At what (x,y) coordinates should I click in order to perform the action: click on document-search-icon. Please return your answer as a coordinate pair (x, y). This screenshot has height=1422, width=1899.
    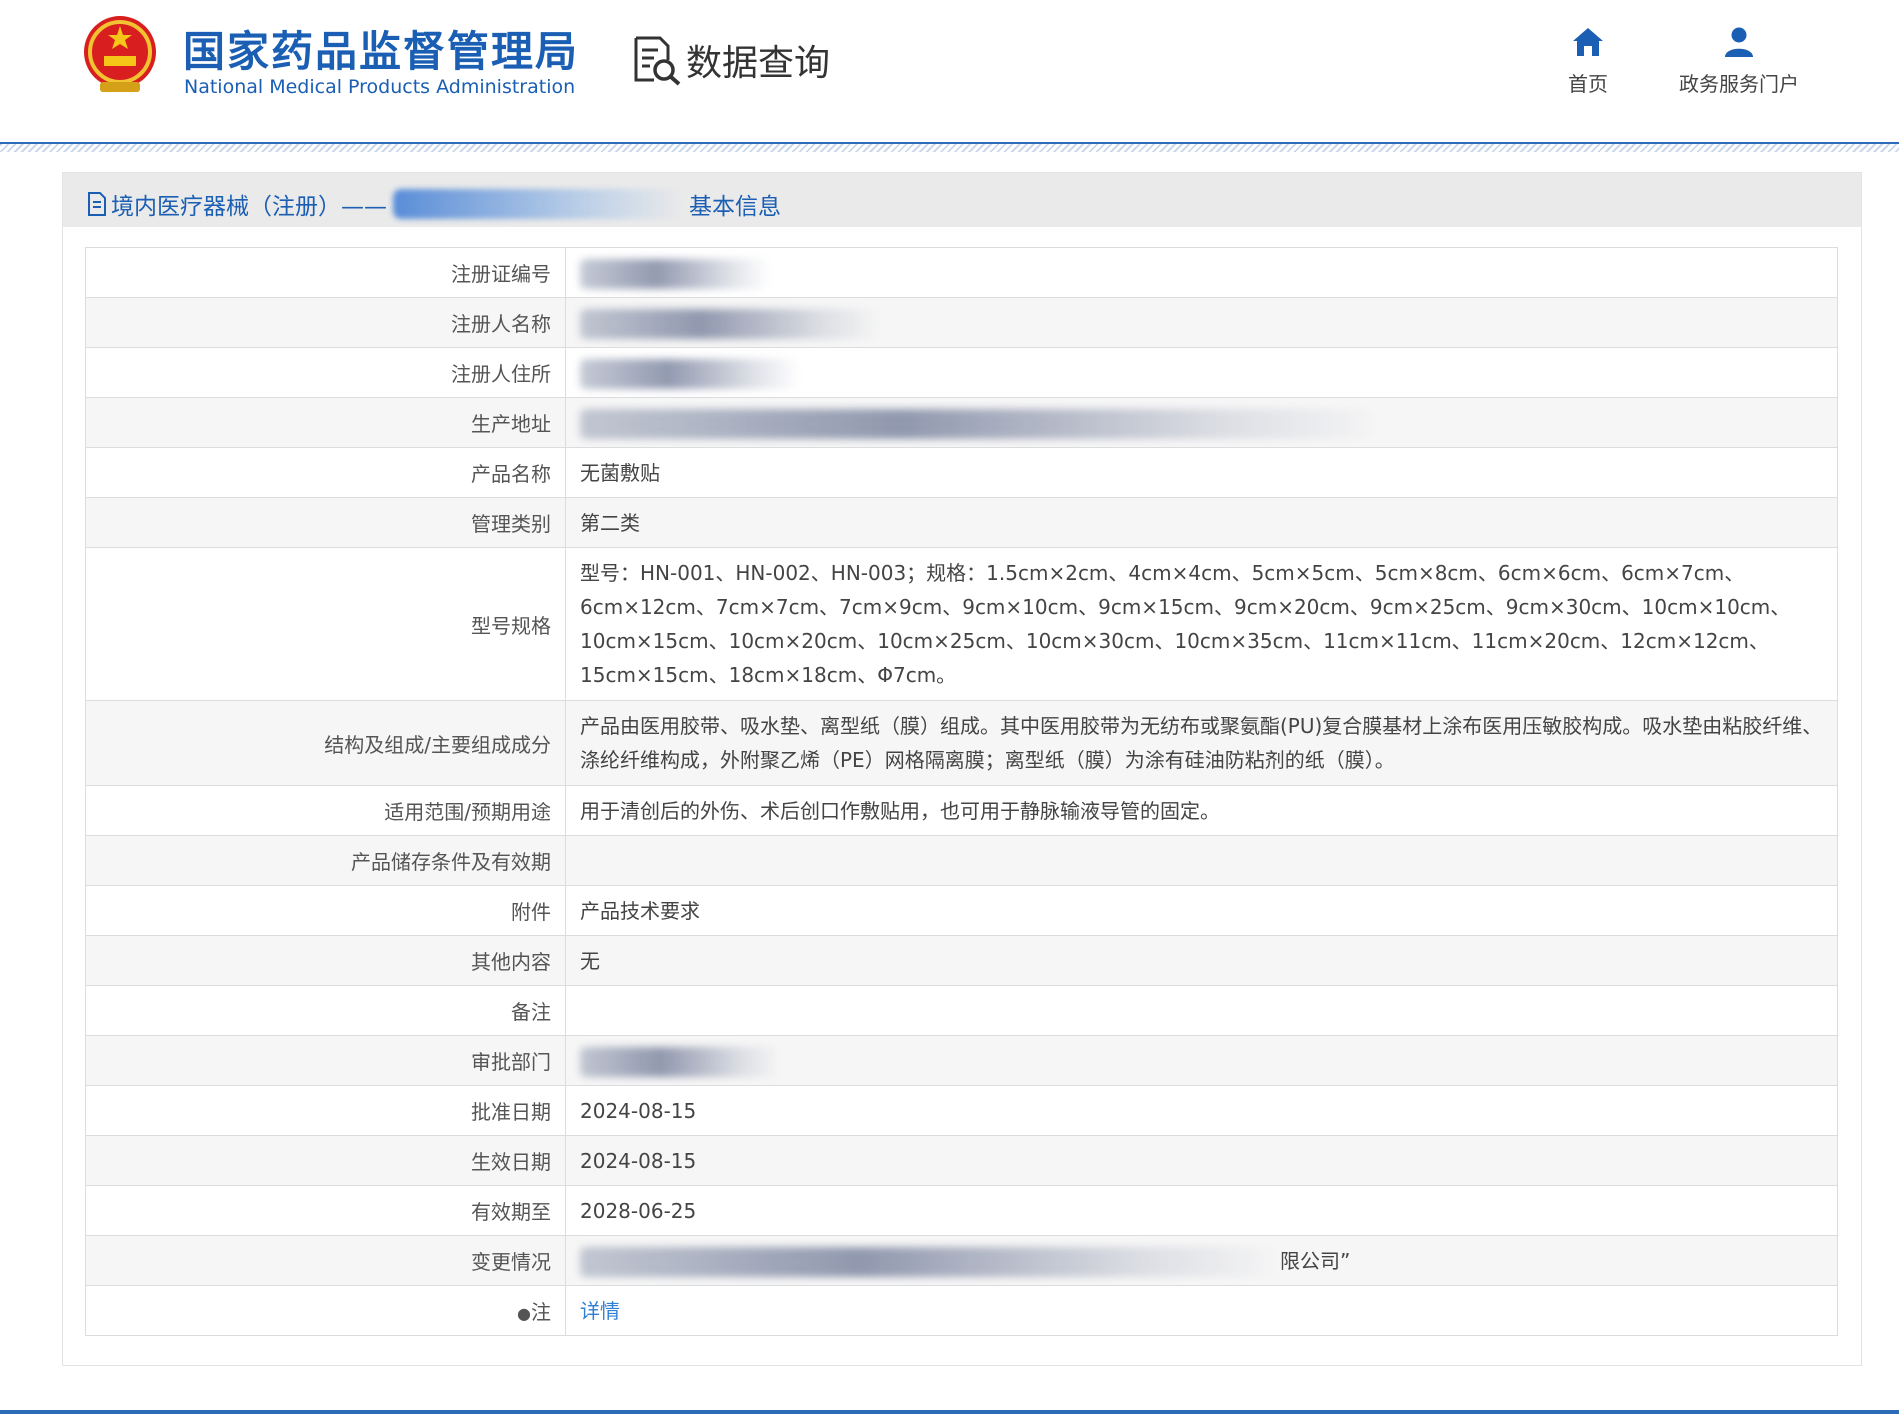
    Looking at the image, I should click on (657, 61).